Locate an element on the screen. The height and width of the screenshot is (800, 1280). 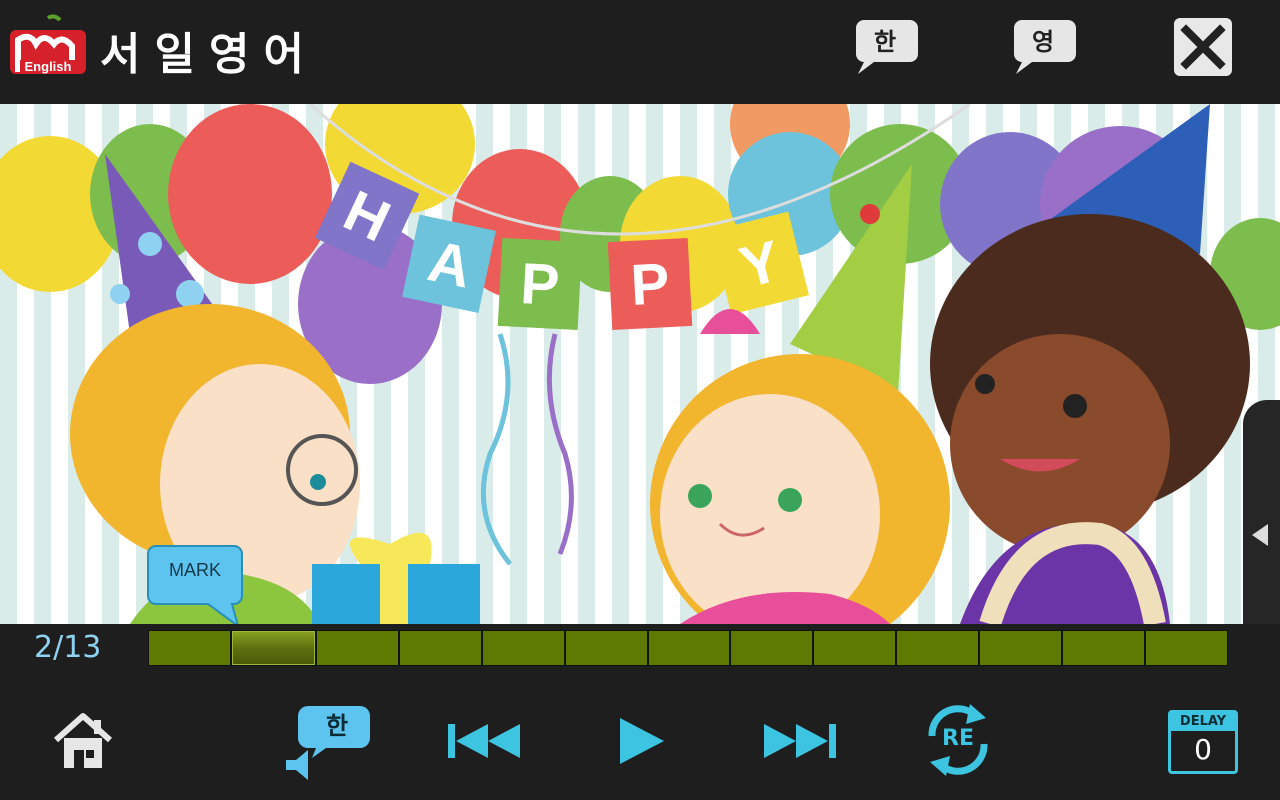
delay-setting-button: DELAY 0 is located at coordinates (1203, 742).